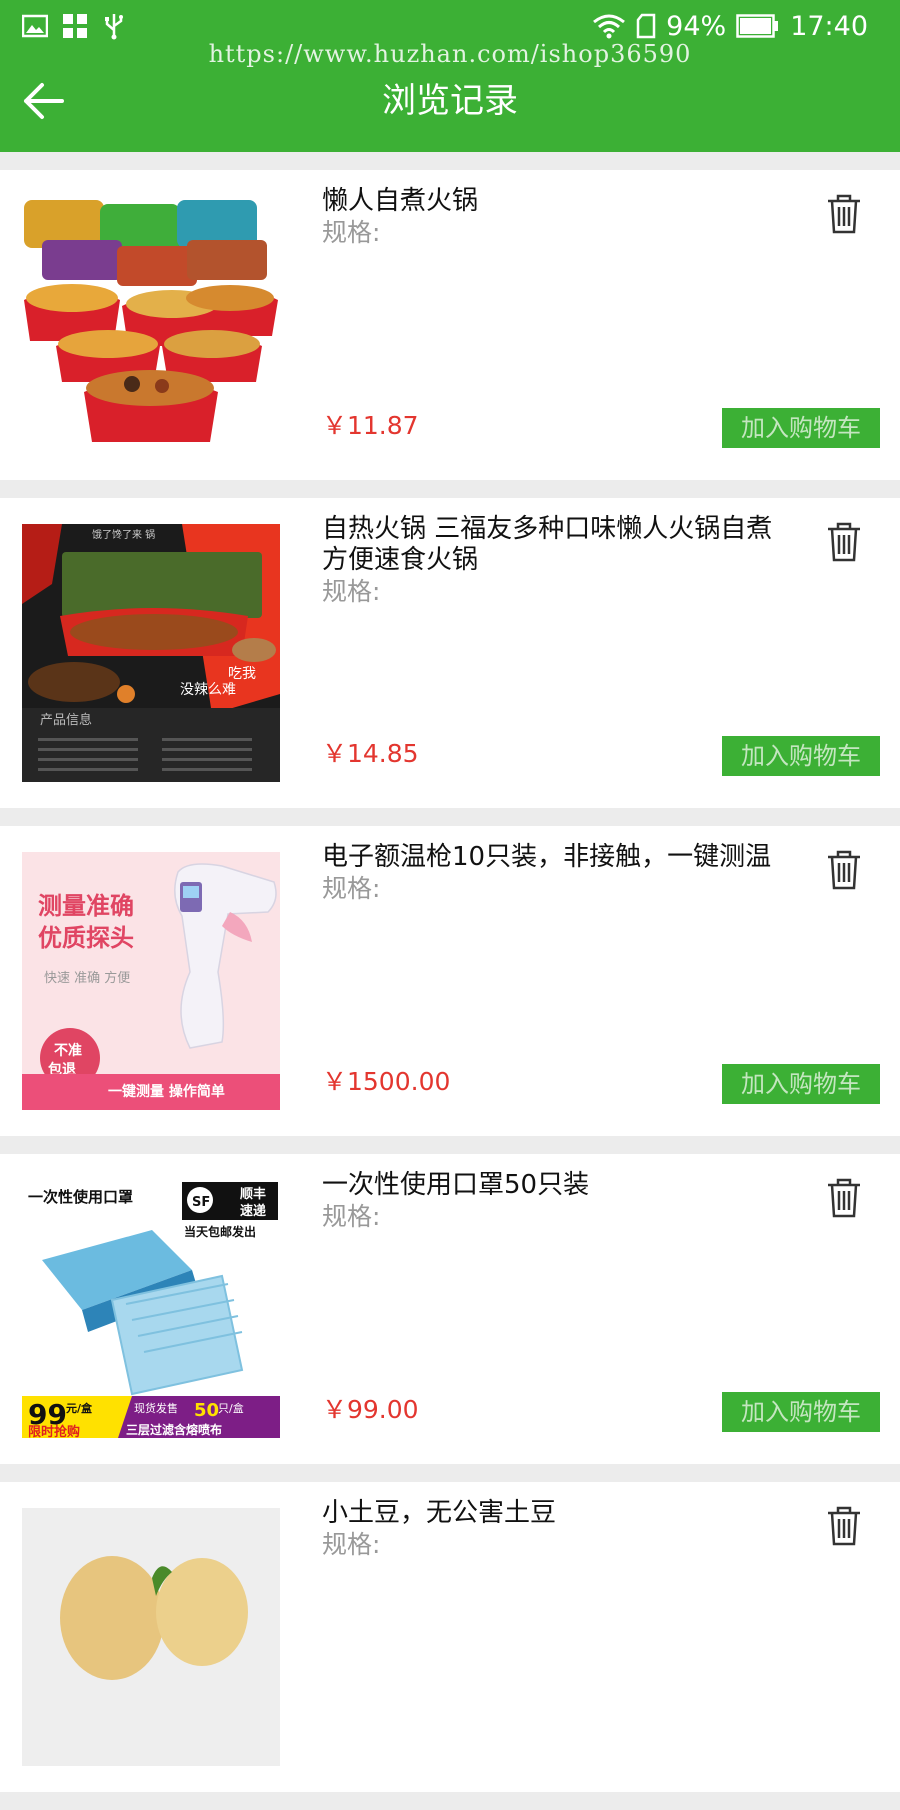  I want to click on image-subline: 快速 准确 方便, so click(87, 978).